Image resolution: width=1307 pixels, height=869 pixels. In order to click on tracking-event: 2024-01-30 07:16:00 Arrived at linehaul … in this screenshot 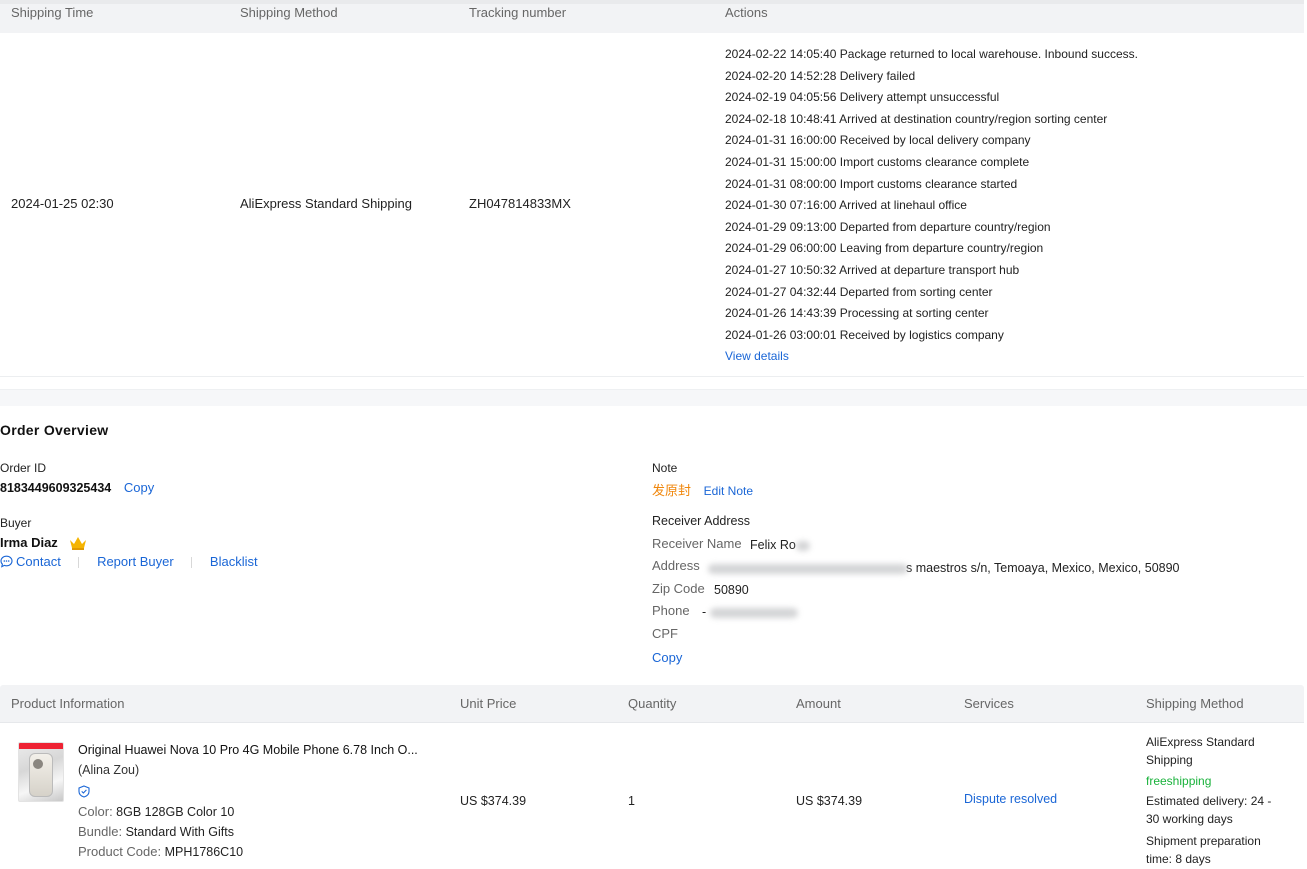, I will do `click(846, 205)`.